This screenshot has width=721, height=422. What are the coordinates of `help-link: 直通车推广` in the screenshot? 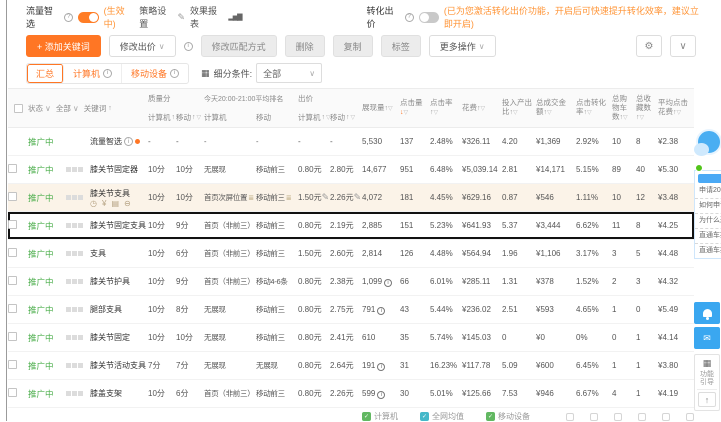 It's located at (708, 236).